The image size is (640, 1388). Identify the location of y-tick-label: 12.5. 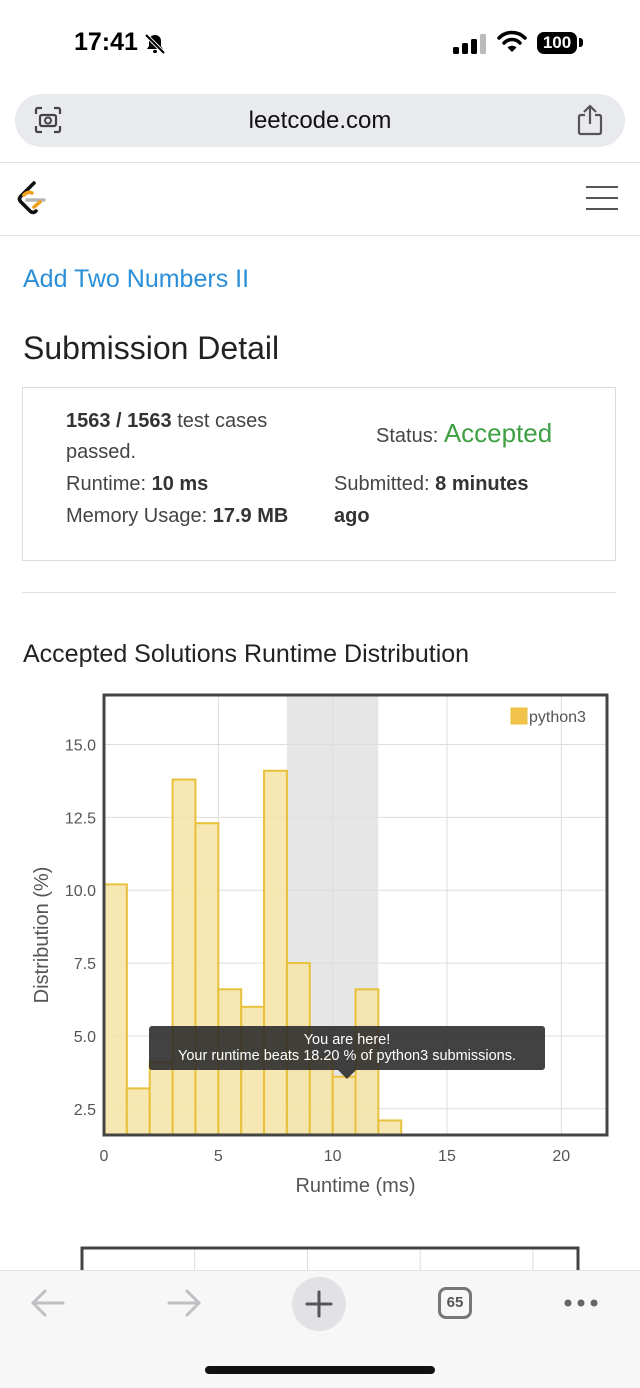
(80, 818).